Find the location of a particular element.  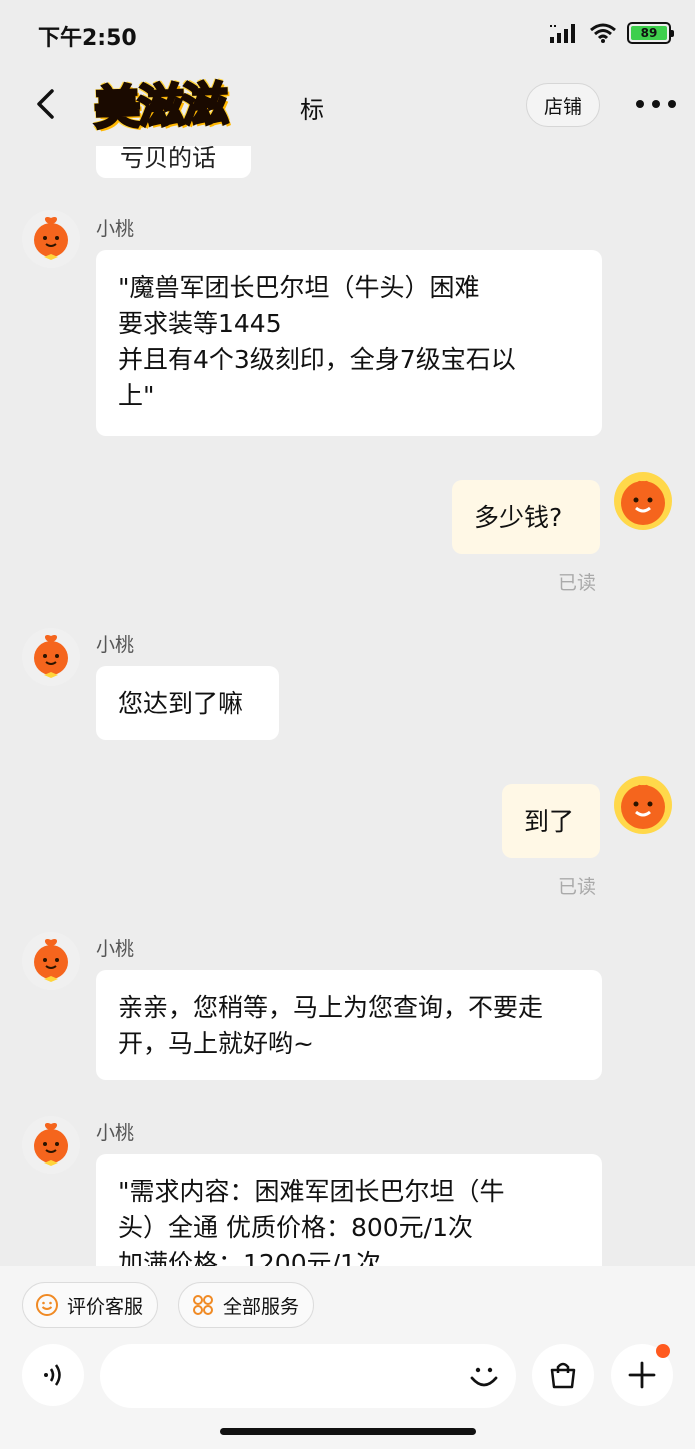

message-line: 上" is located at coordinates (136, 395).